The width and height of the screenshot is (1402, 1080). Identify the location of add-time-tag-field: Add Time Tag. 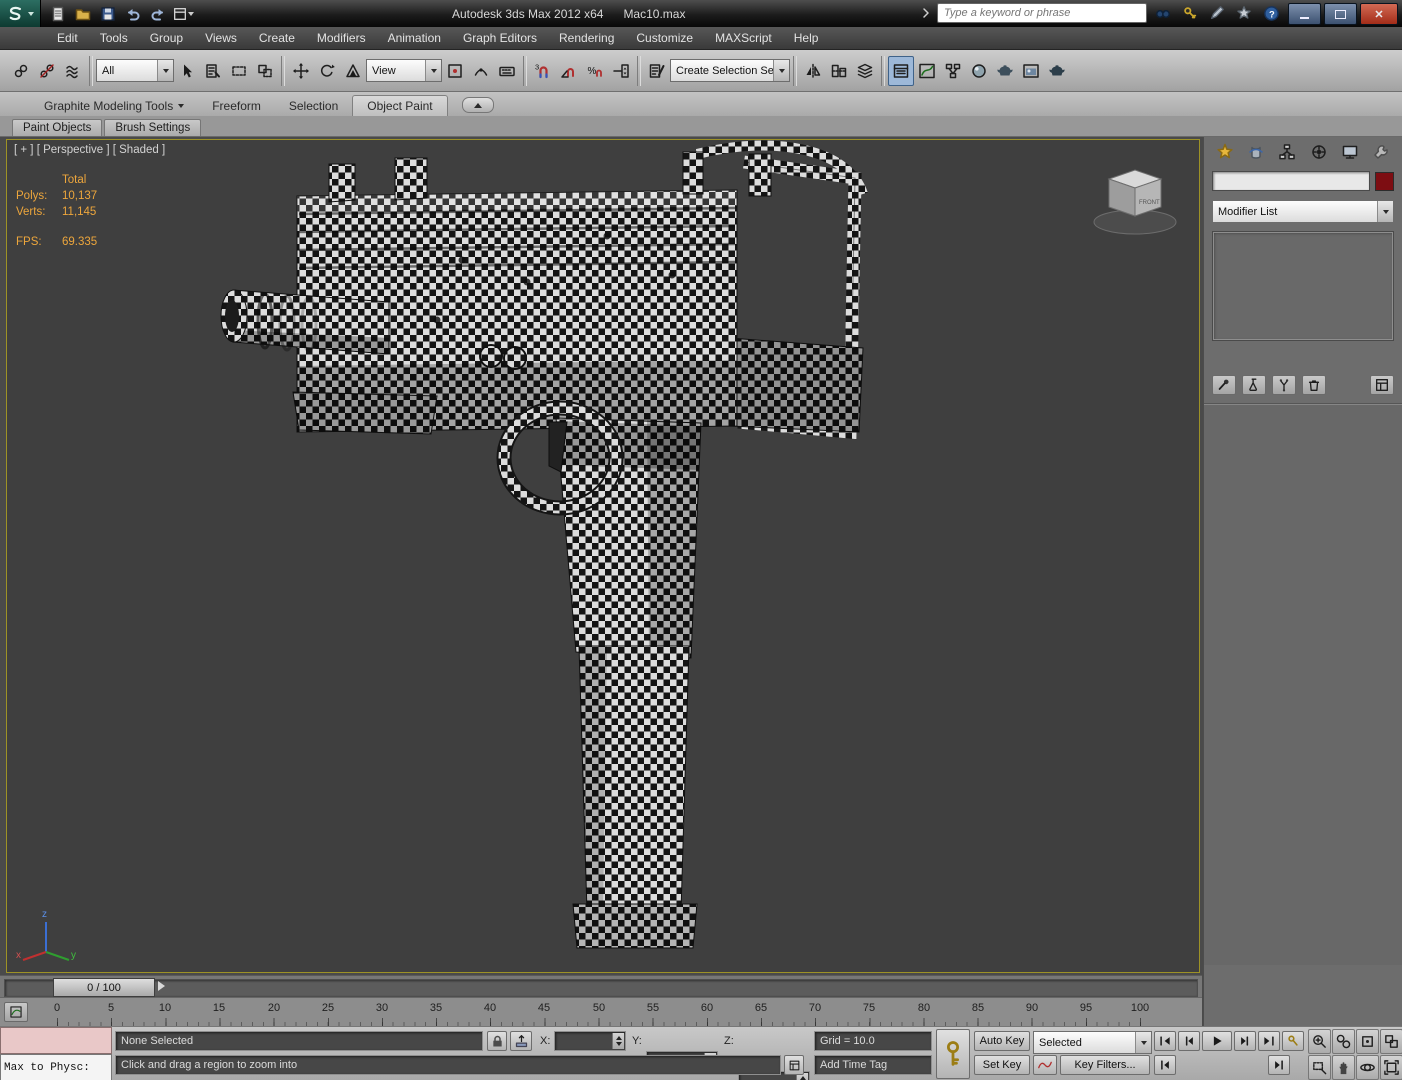
(873, 1065).